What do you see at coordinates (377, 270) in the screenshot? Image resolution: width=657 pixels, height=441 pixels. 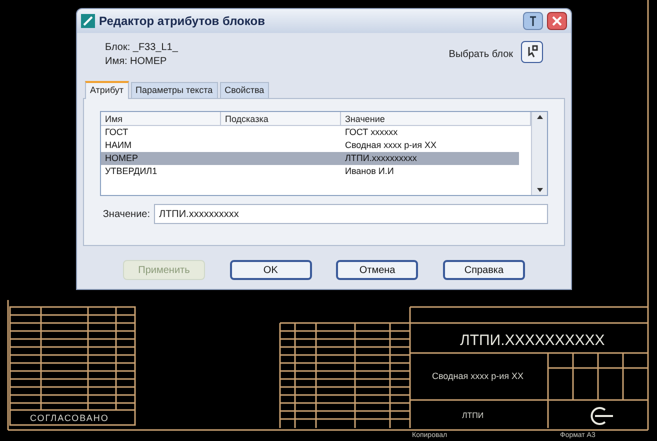 I see `dialog-button: Отмена` at bounding box center [377, 270].